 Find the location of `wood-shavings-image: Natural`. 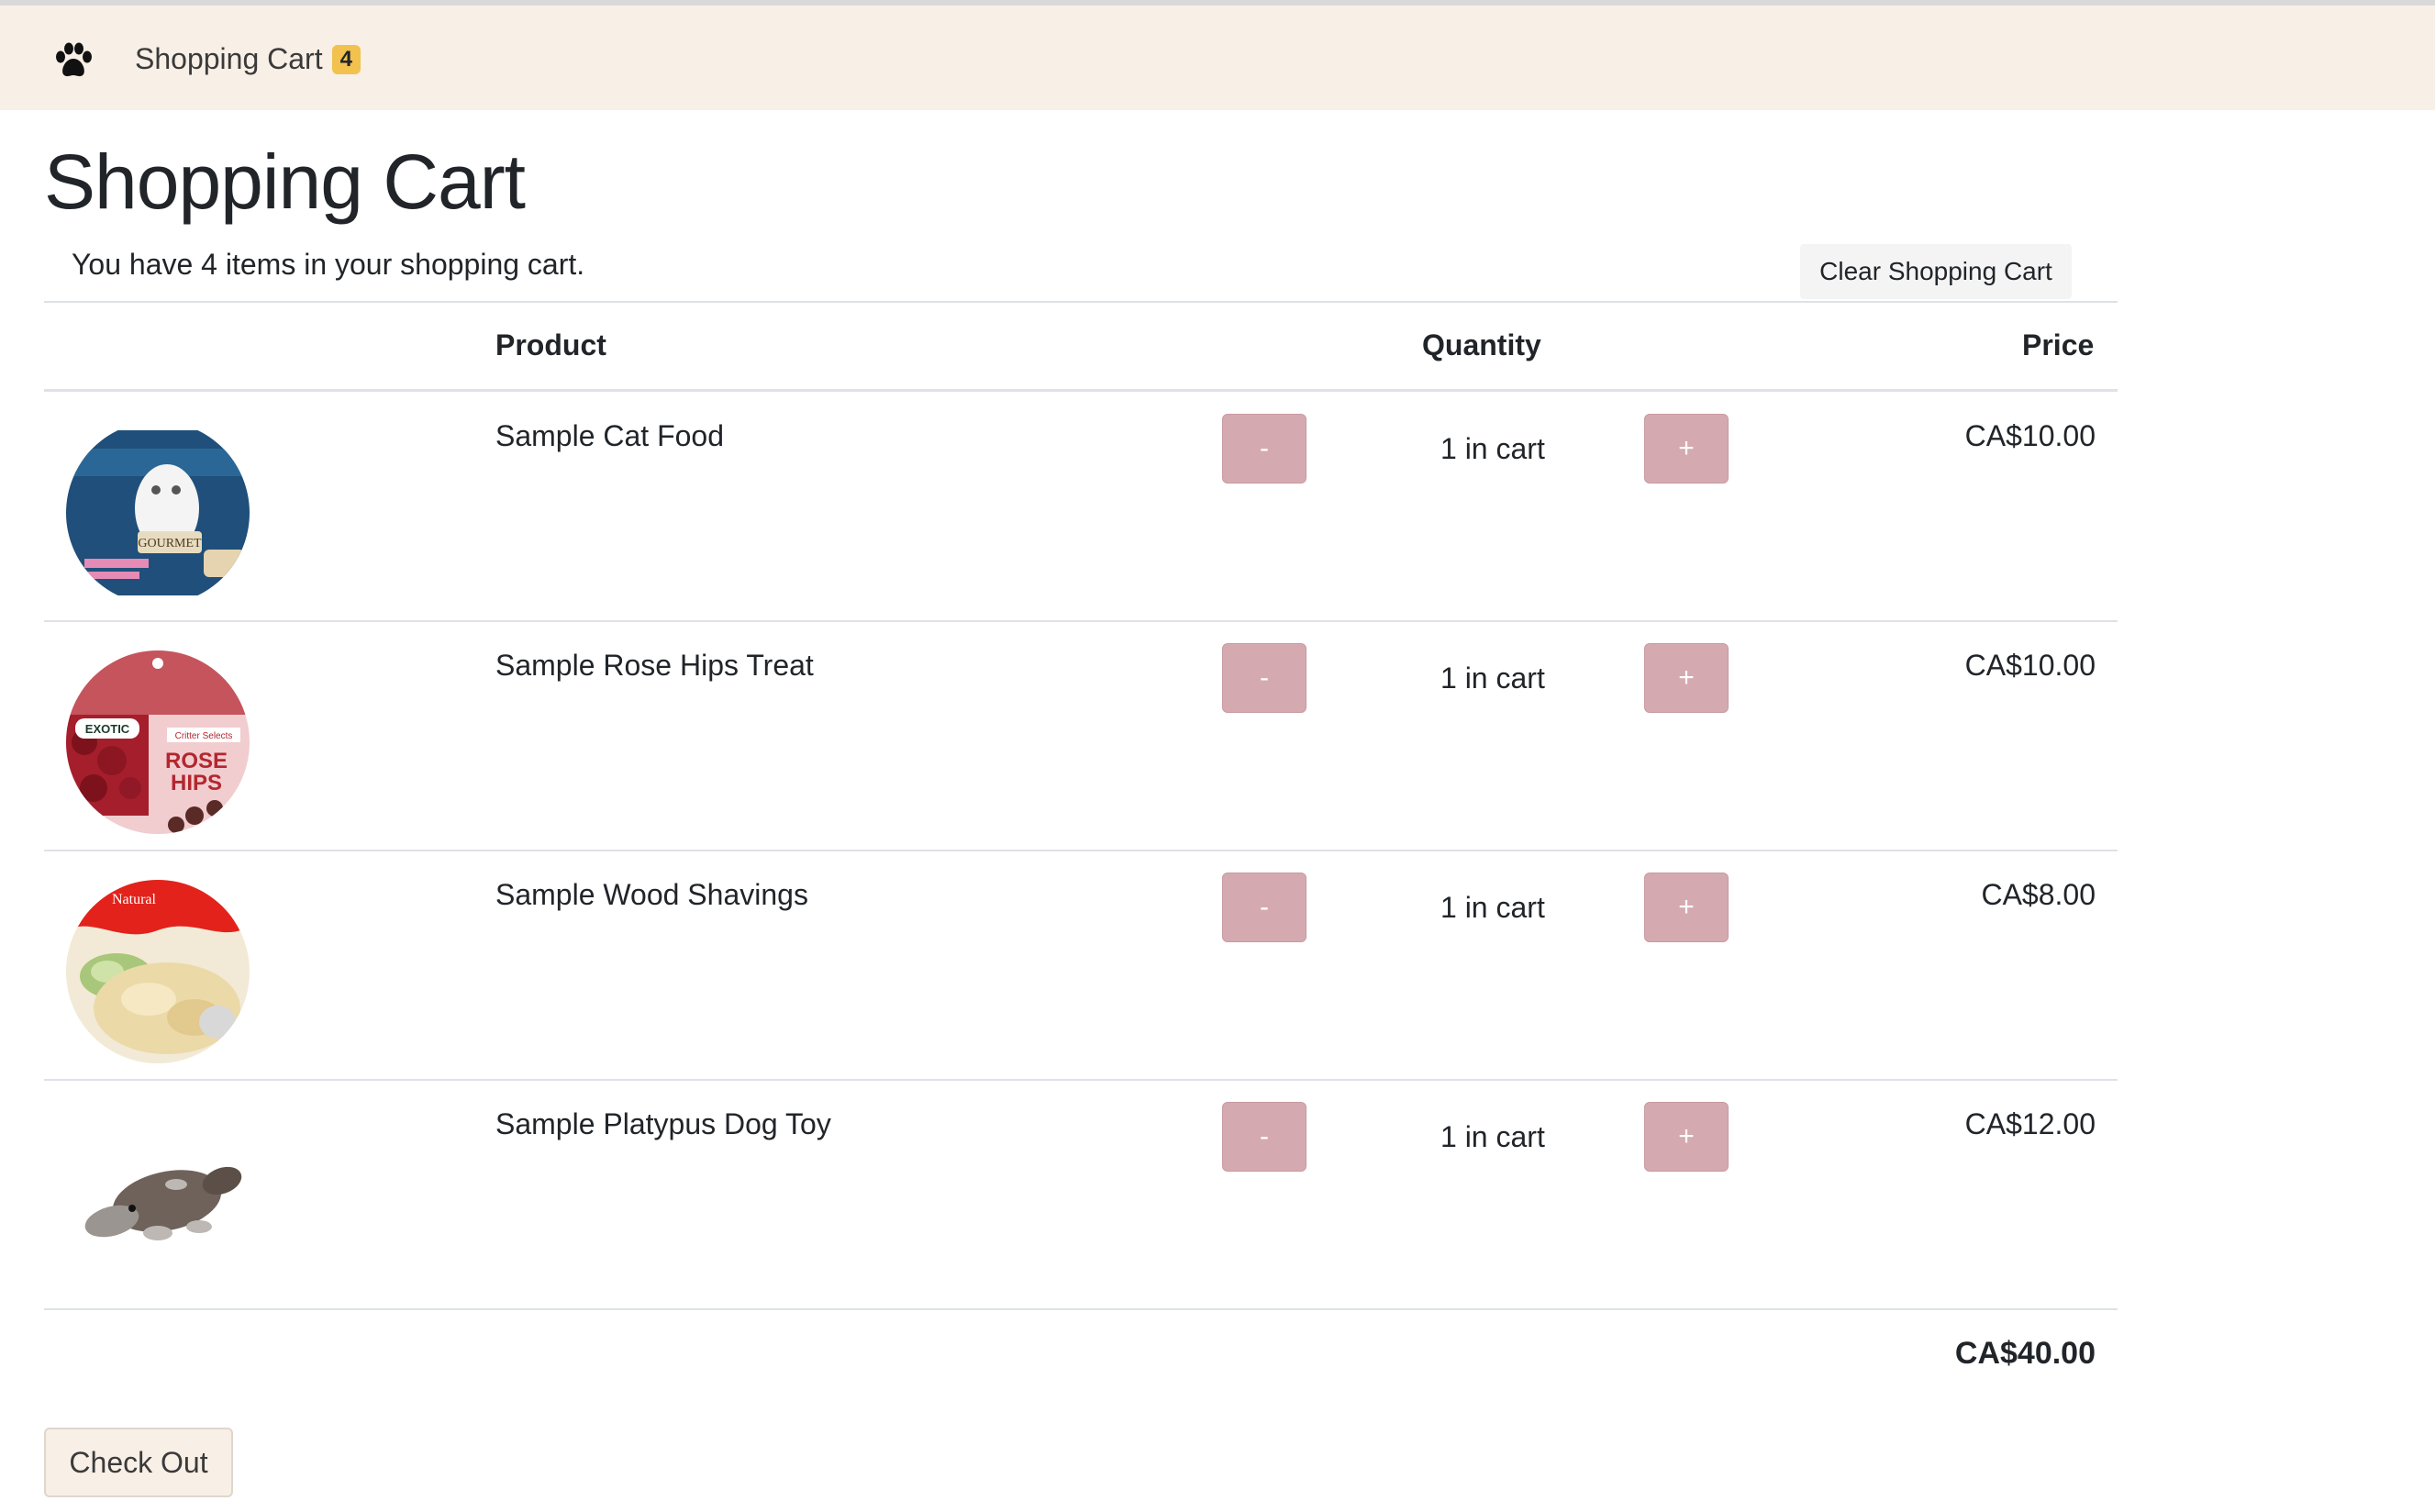

wood-shavings-image: Natural is located at coordinates (158, 972).